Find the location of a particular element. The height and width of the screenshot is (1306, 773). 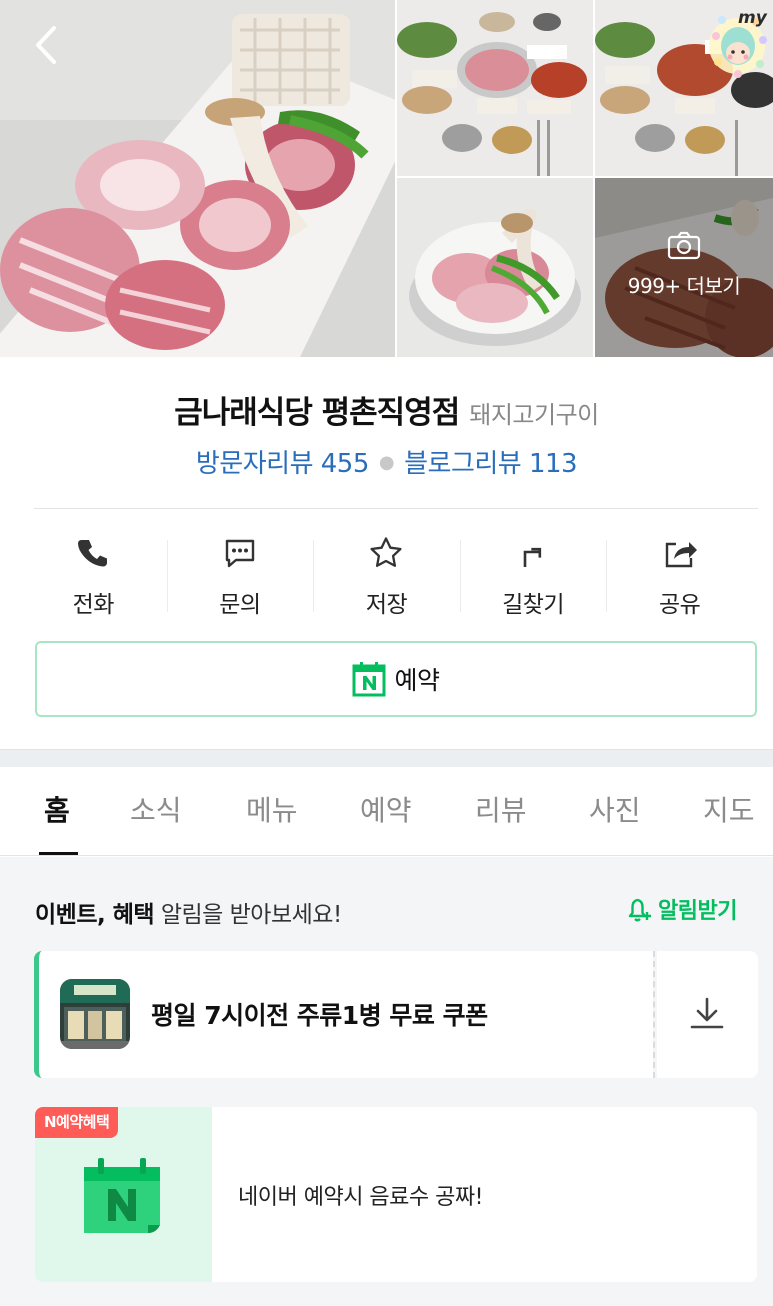

call-label: 전화 is located at coordinates (93, 605).